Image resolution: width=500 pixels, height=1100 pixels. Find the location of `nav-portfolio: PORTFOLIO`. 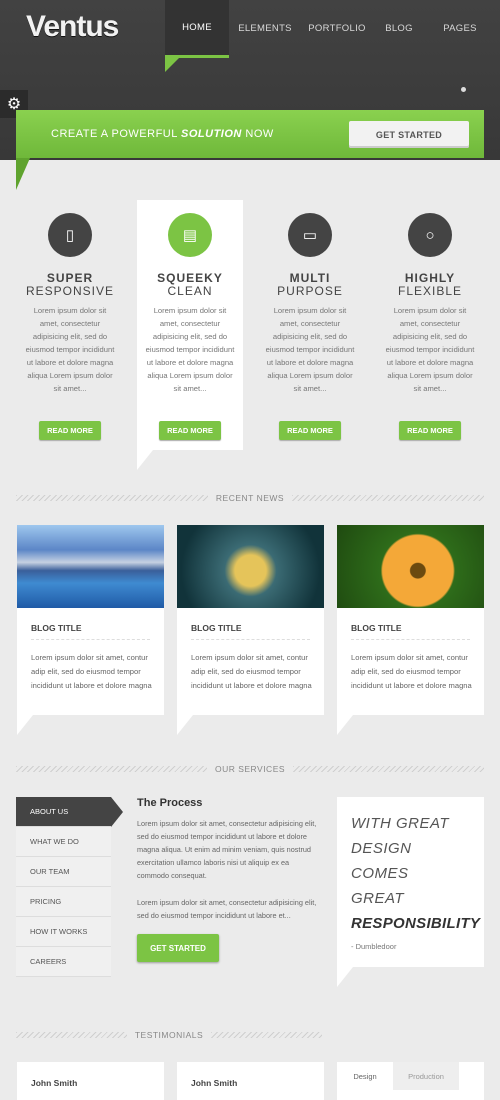

nav-portfolio: PORTFOLIO is located at coordinates (337, 28).